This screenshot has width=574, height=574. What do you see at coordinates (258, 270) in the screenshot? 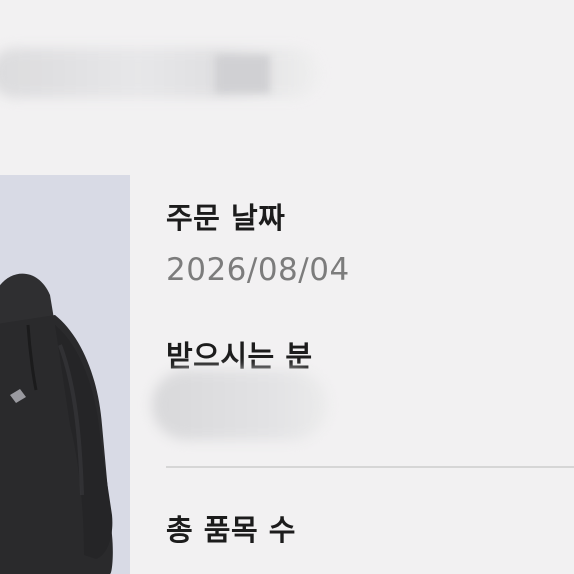
I see `order-date-value: 2026/08/04` at bounding box center [258, 270].